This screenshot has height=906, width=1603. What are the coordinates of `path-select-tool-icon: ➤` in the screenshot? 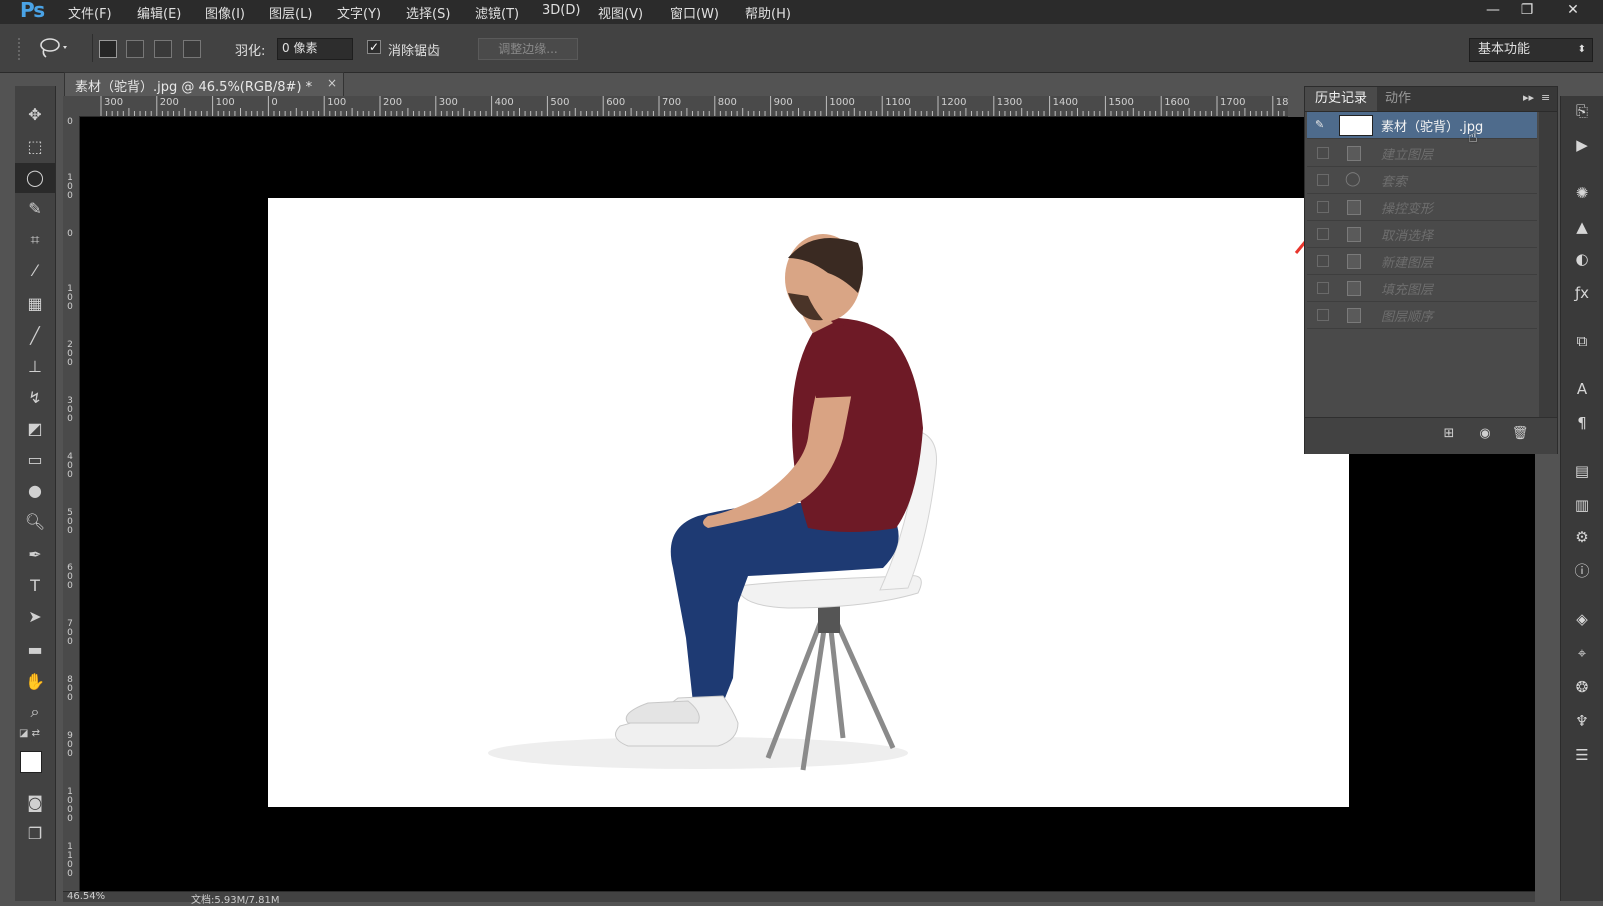 It's located at (35, 617).